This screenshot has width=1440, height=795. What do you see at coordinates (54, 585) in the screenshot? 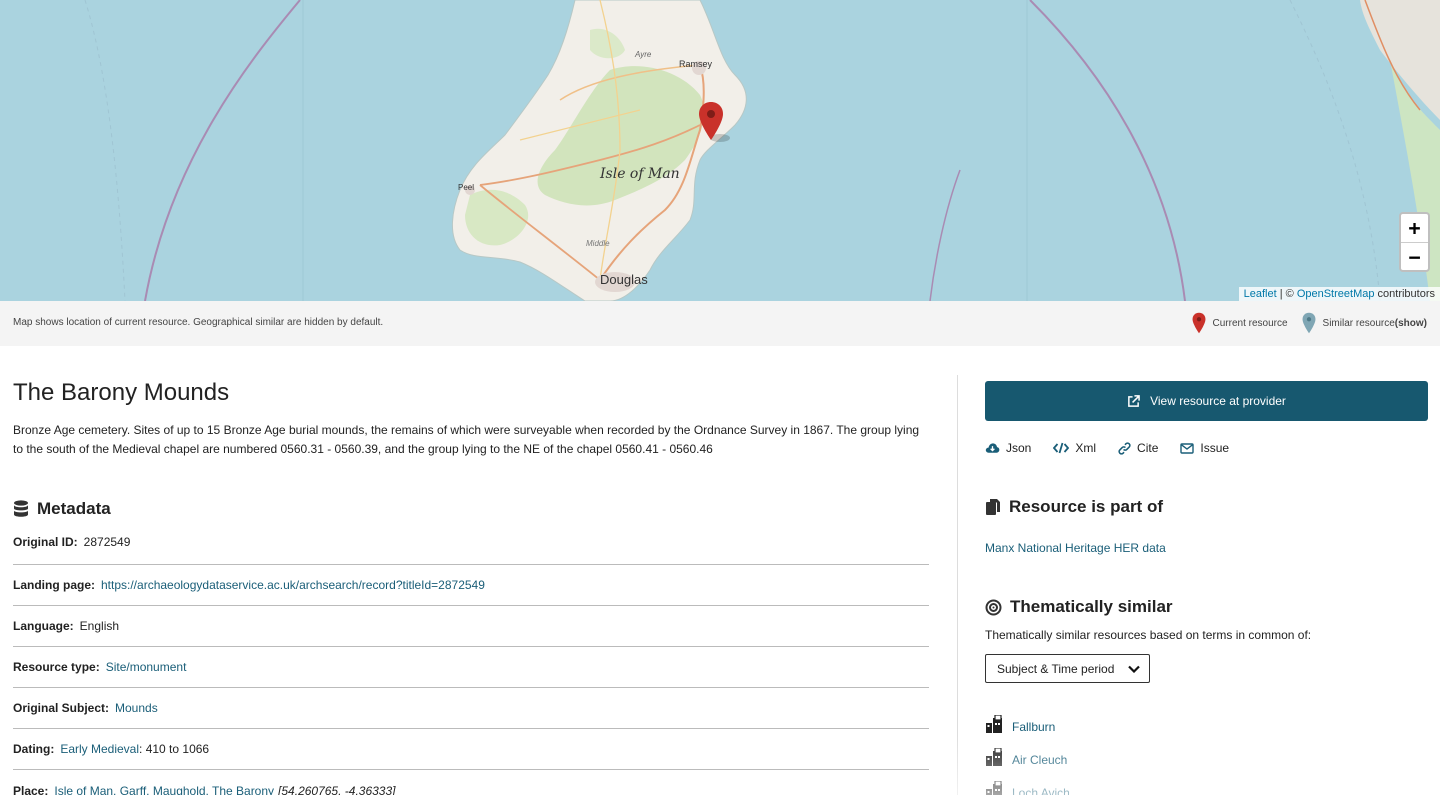
I see `meta-label: Landing page:` at bounding box center [54, 585].